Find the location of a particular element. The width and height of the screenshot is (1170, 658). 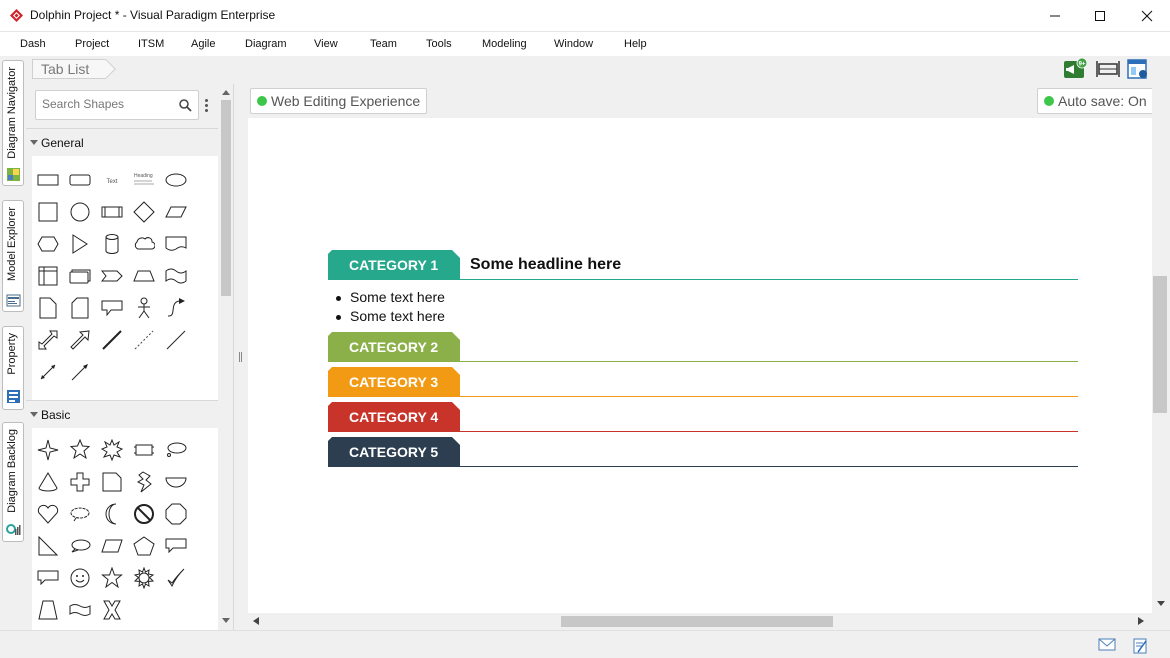

menu-diagram: Diagram is located at coordinates (266, 44).